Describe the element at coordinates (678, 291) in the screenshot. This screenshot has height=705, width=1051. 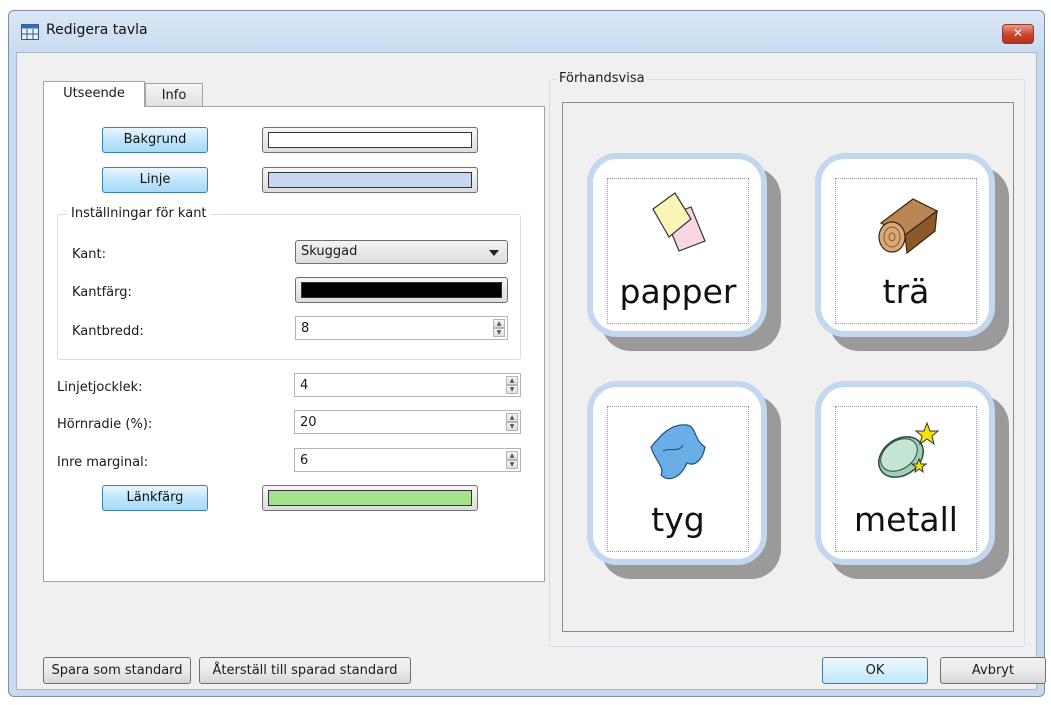
I see `cell-label: papper` at that location.